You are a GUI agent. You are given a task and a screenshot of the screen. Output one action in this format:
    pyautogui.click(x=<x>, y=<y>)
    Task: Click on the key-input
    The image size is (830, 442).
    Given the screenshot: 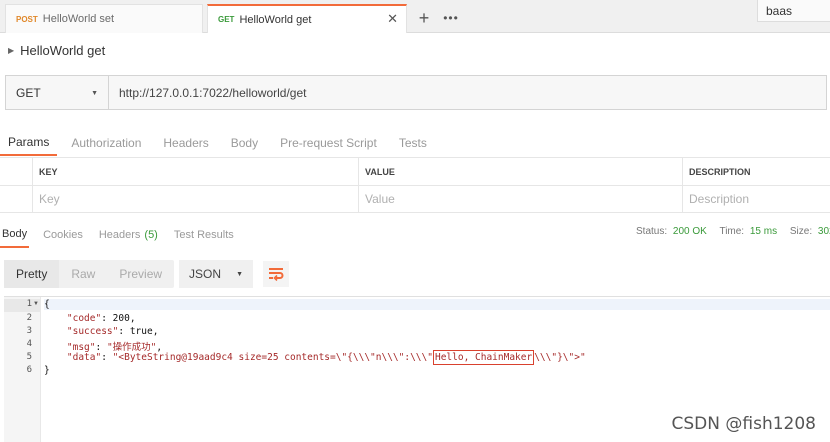 What is the action you would take?
    pyautogui.click(x=198, y=199)
    